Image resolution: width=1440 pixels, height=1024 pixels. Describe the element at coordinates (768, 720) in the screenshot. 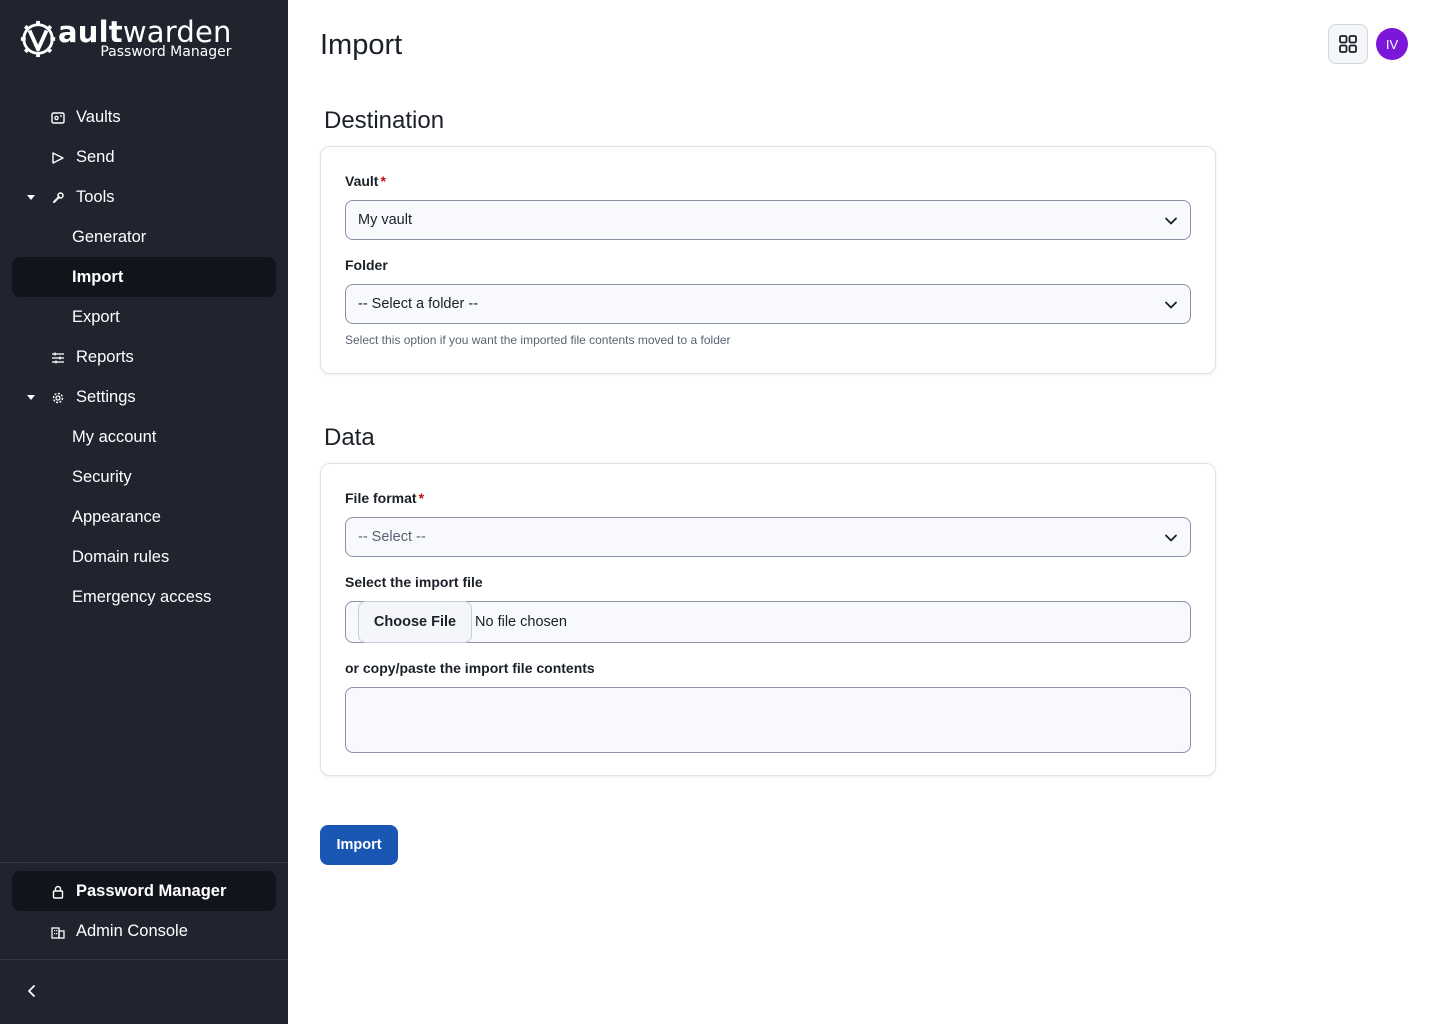

I see `paste-contents-textarea` at that location.